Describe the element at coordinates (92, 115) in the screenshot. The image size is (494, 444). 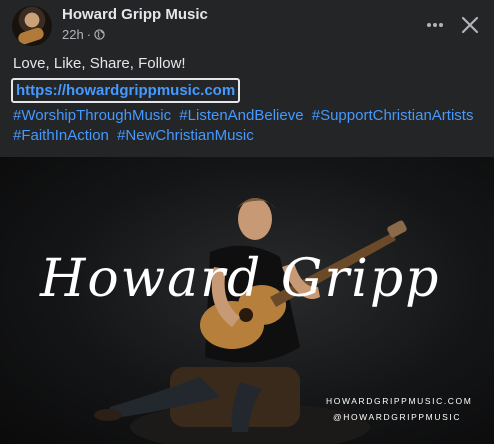
I see `hashtag-link: #WorshipThroughMusic` at that location.